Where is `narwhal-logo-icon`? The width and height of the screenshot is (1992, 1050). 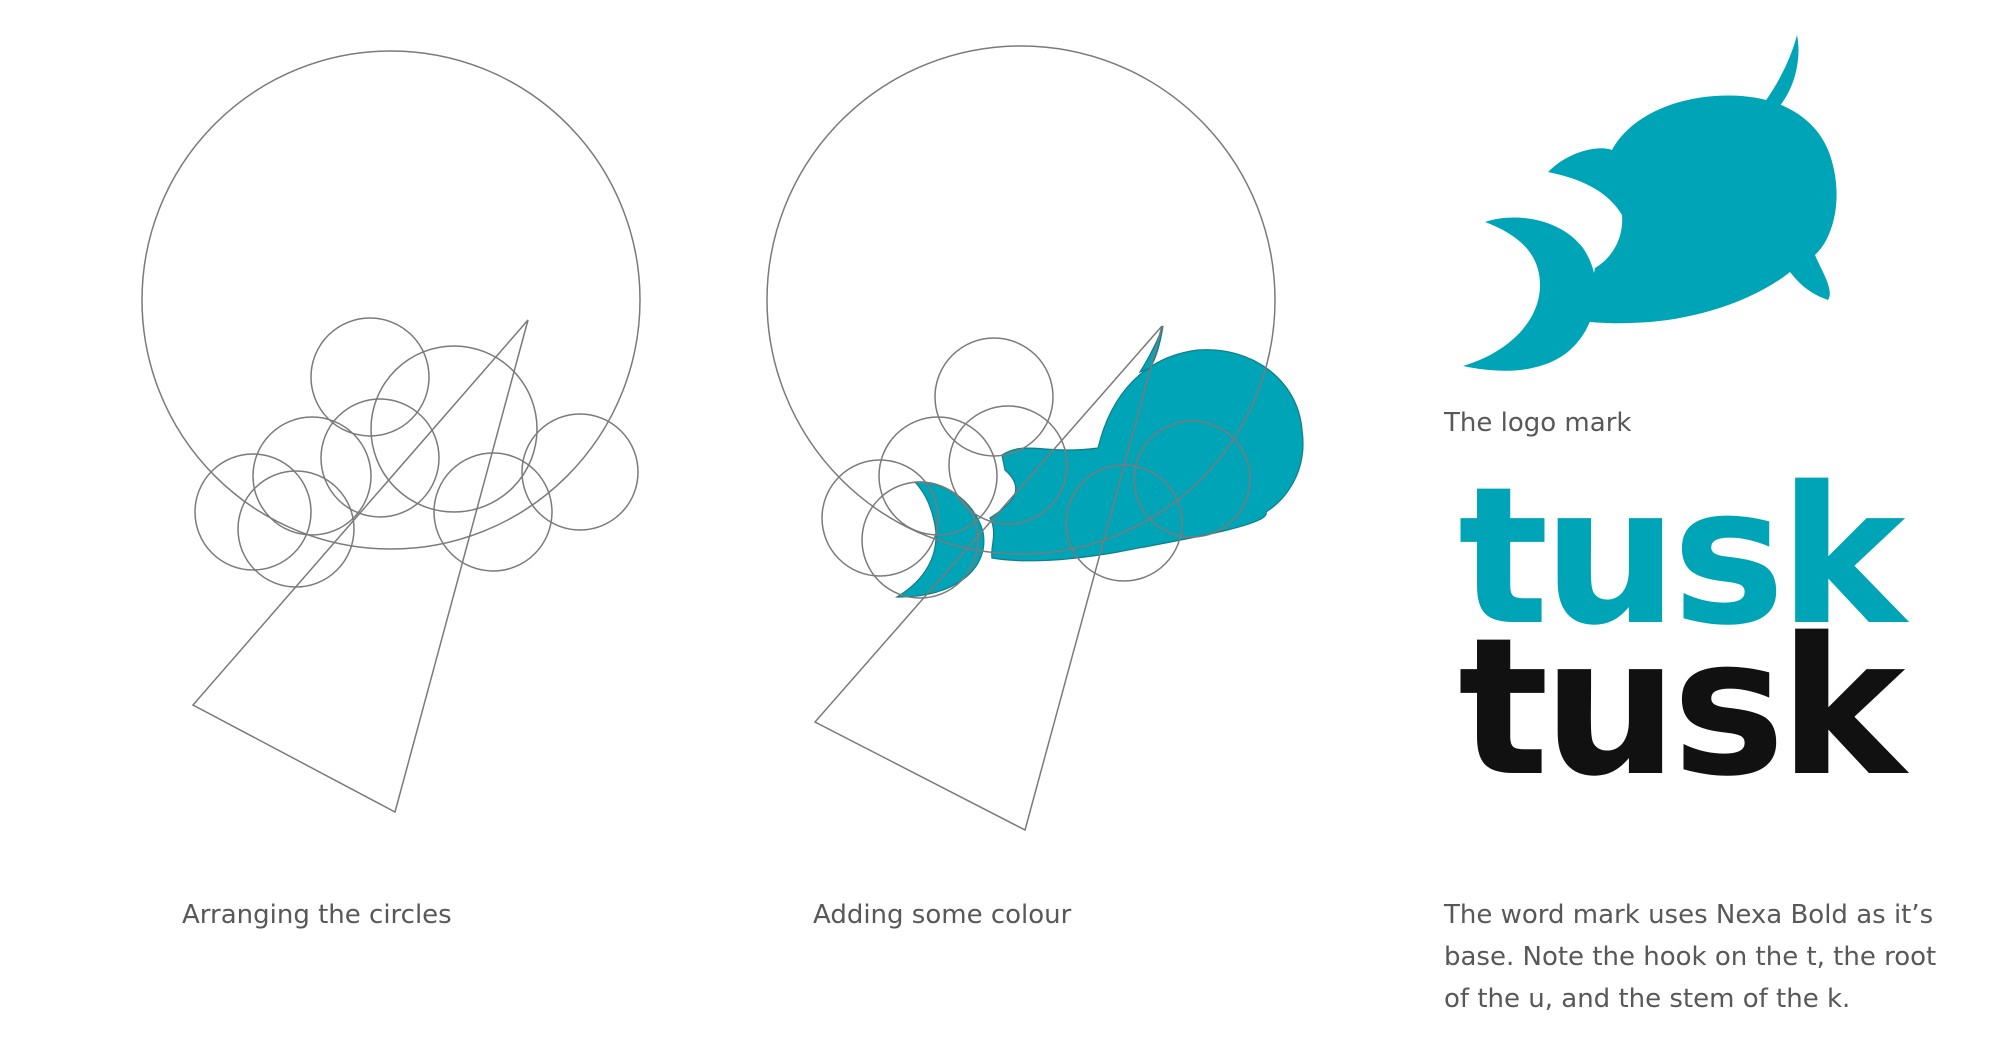 narwhal-logo-icon is located at coordinates (1650, 203).